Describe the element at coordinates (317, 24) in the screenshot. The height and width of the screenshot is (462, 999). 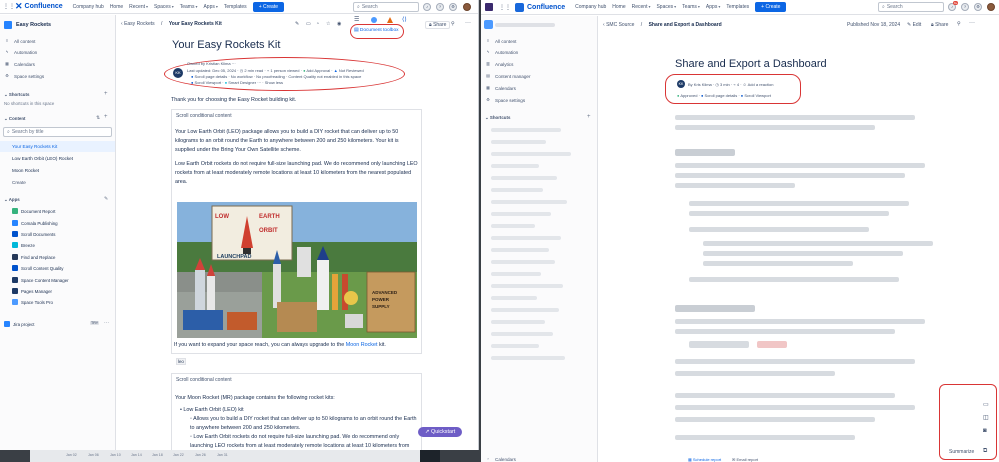
I see `watch-icon: ◔` at that location.